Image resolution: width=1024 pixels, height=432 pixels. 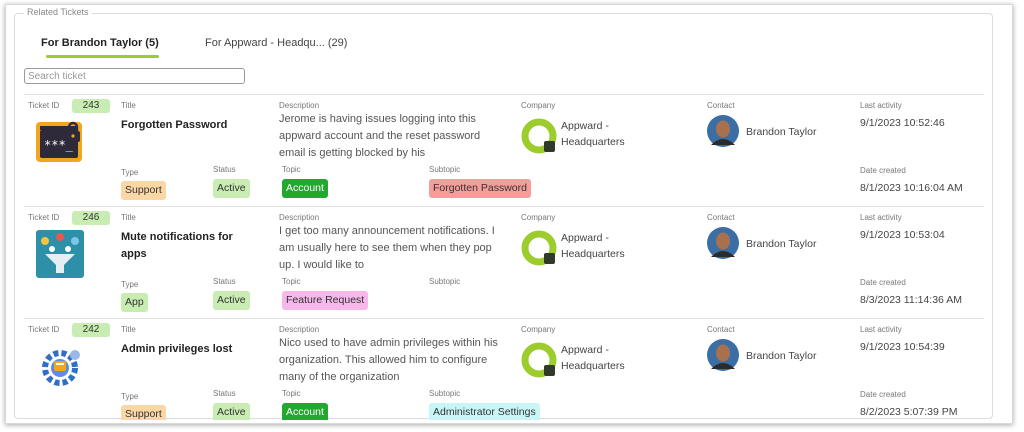 What do you see at coordinates (177, 349) in the screenshot?
I see `ticket-title: Admin privileges lost` at bounding box center [177, 349].